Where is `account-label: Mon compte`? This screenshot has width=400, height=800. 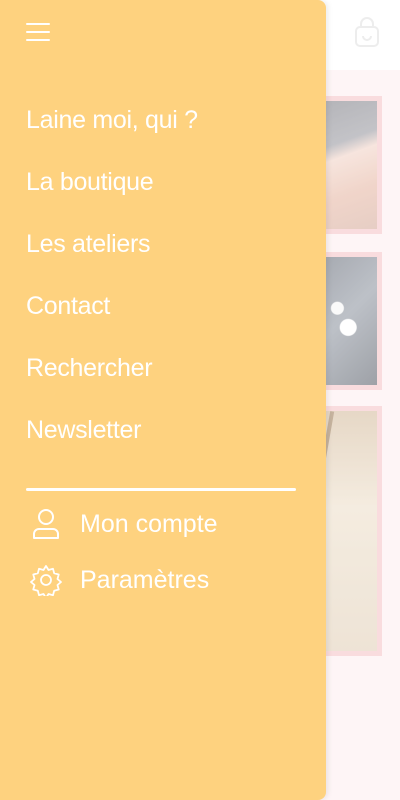 account-label: Mon compte is located at coordinates (149, 523).